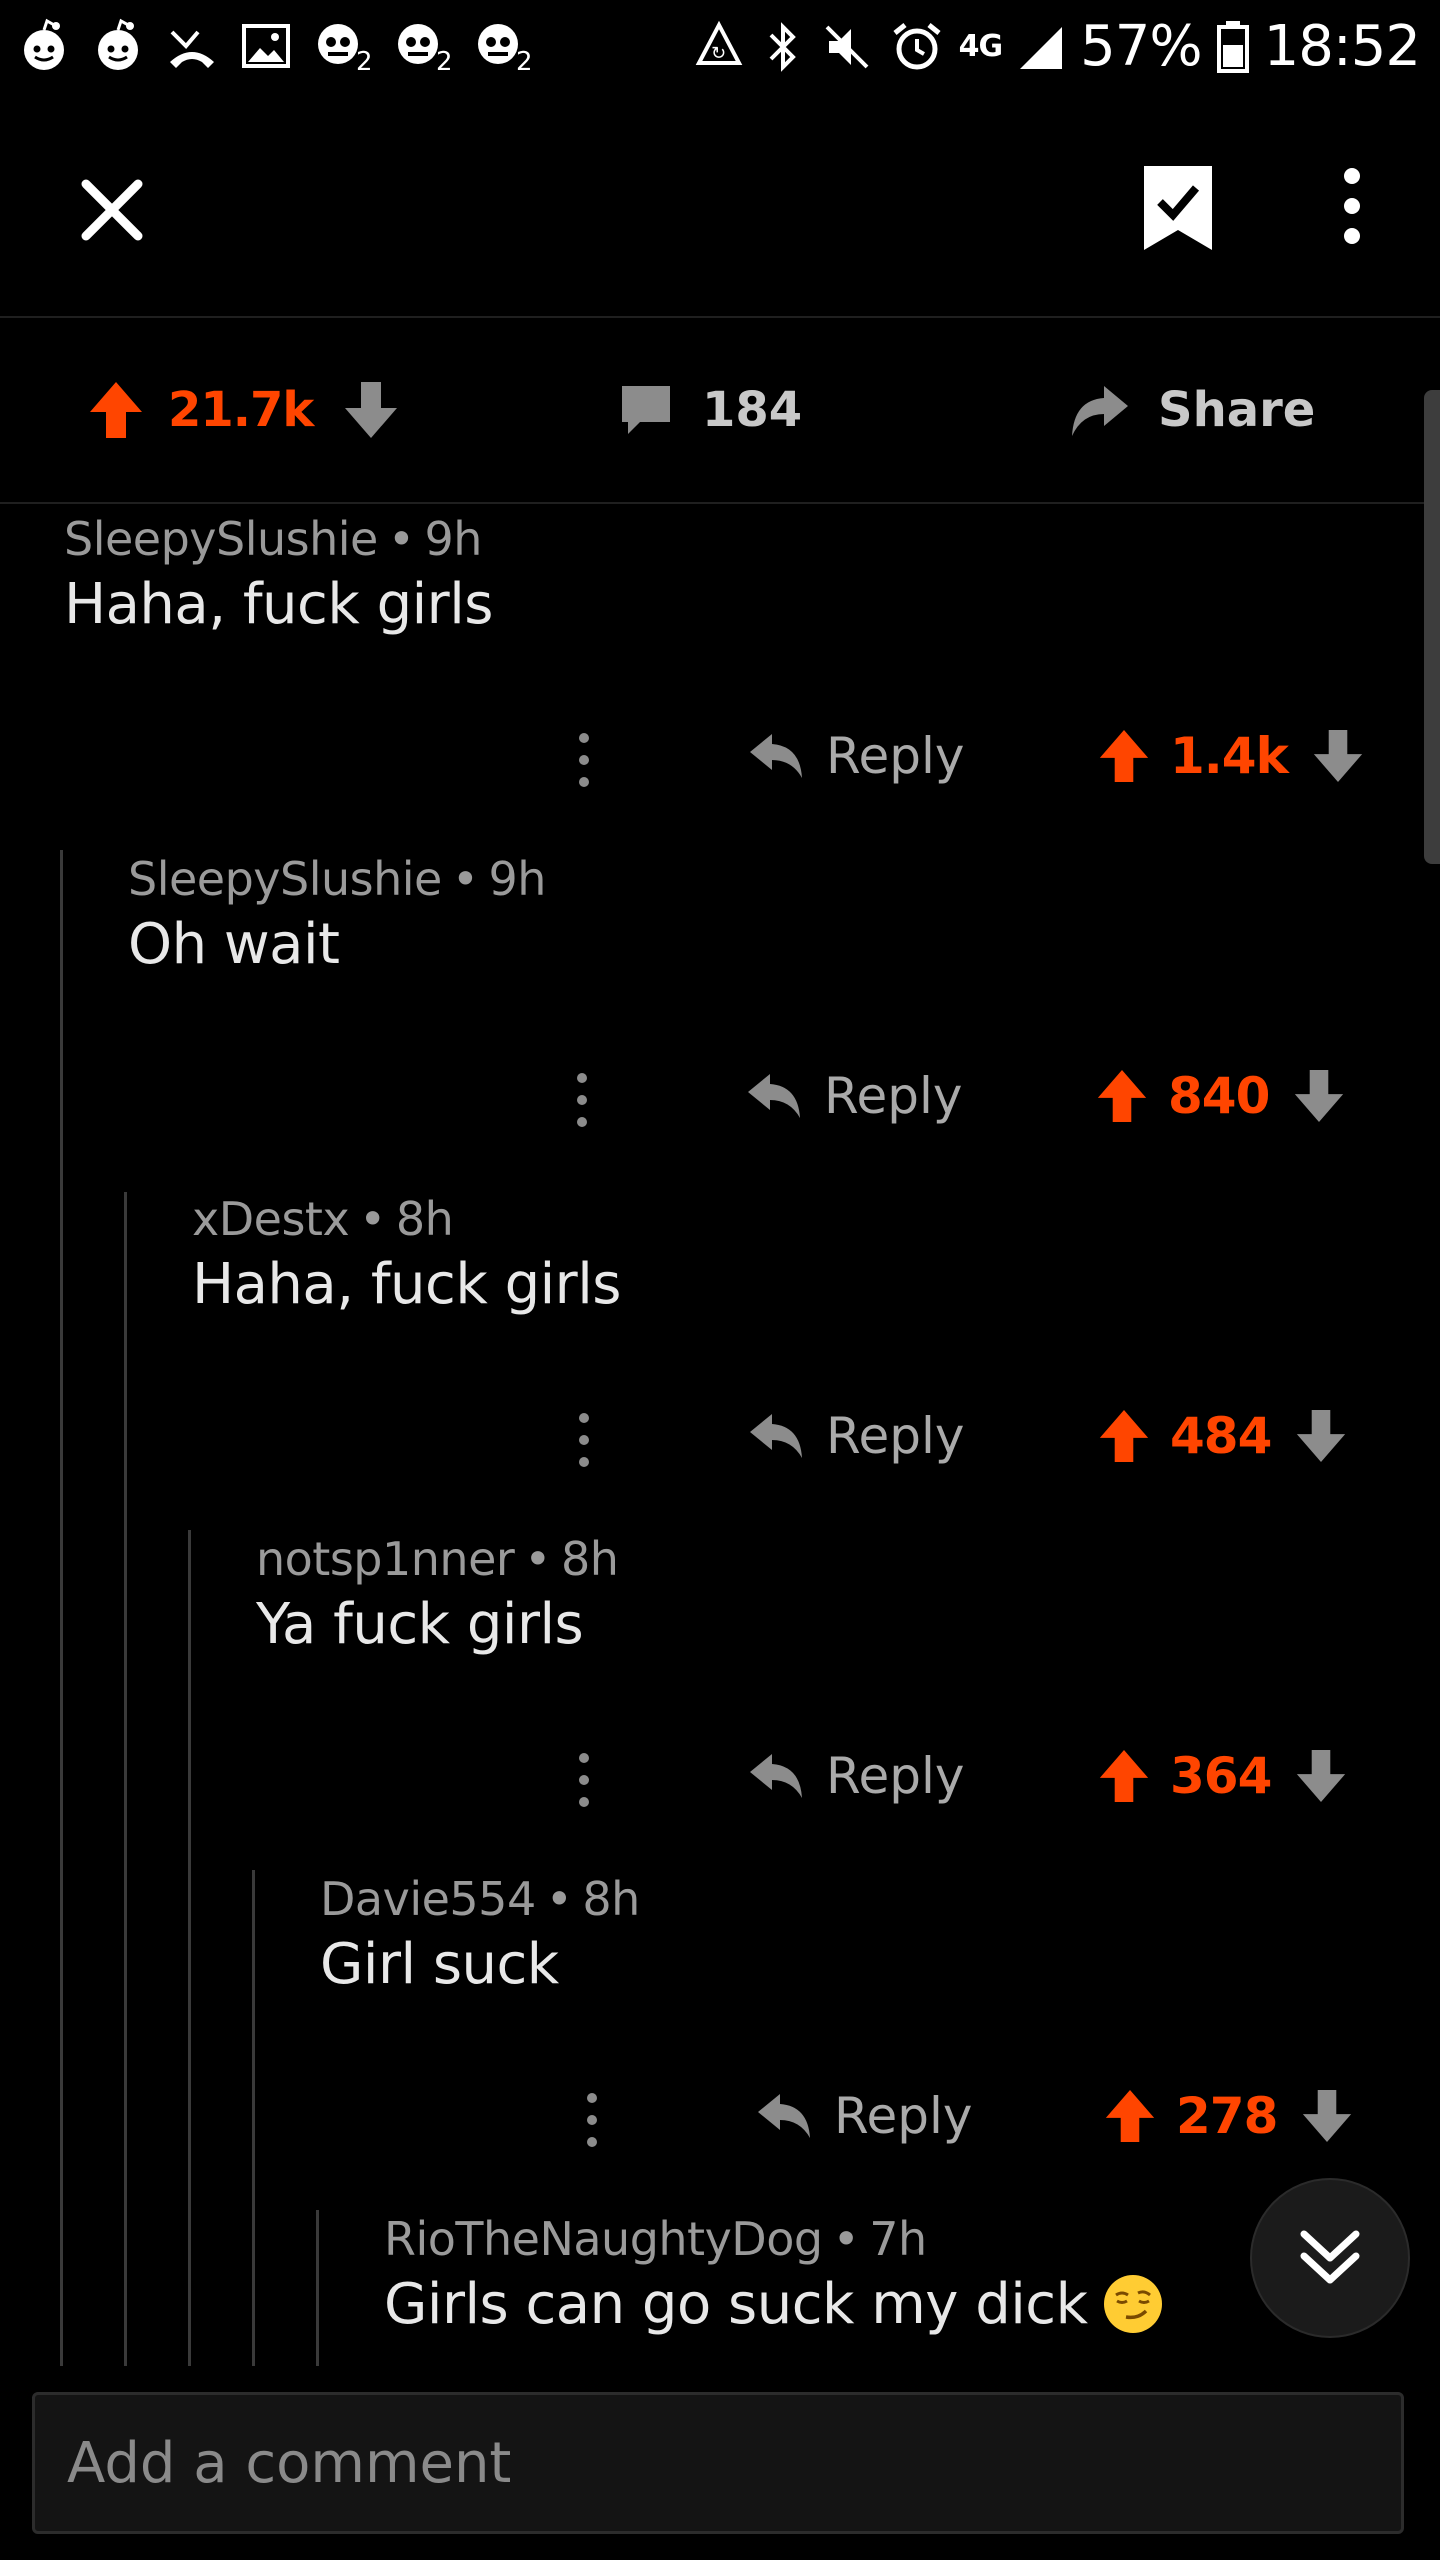  I want to click on bookmark-check-icon, so click(1178, 208).